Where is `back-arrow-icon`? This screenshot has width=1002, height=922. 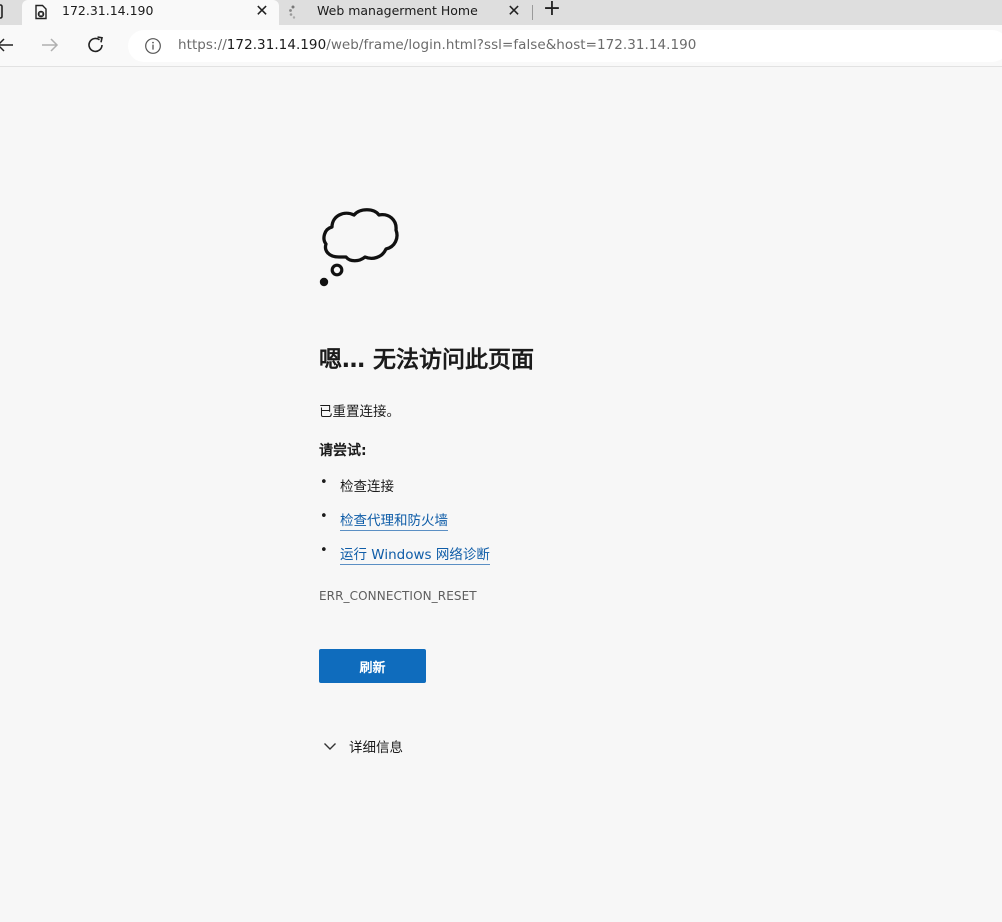 back-arrow-icon is located at coordinates (8, 45).